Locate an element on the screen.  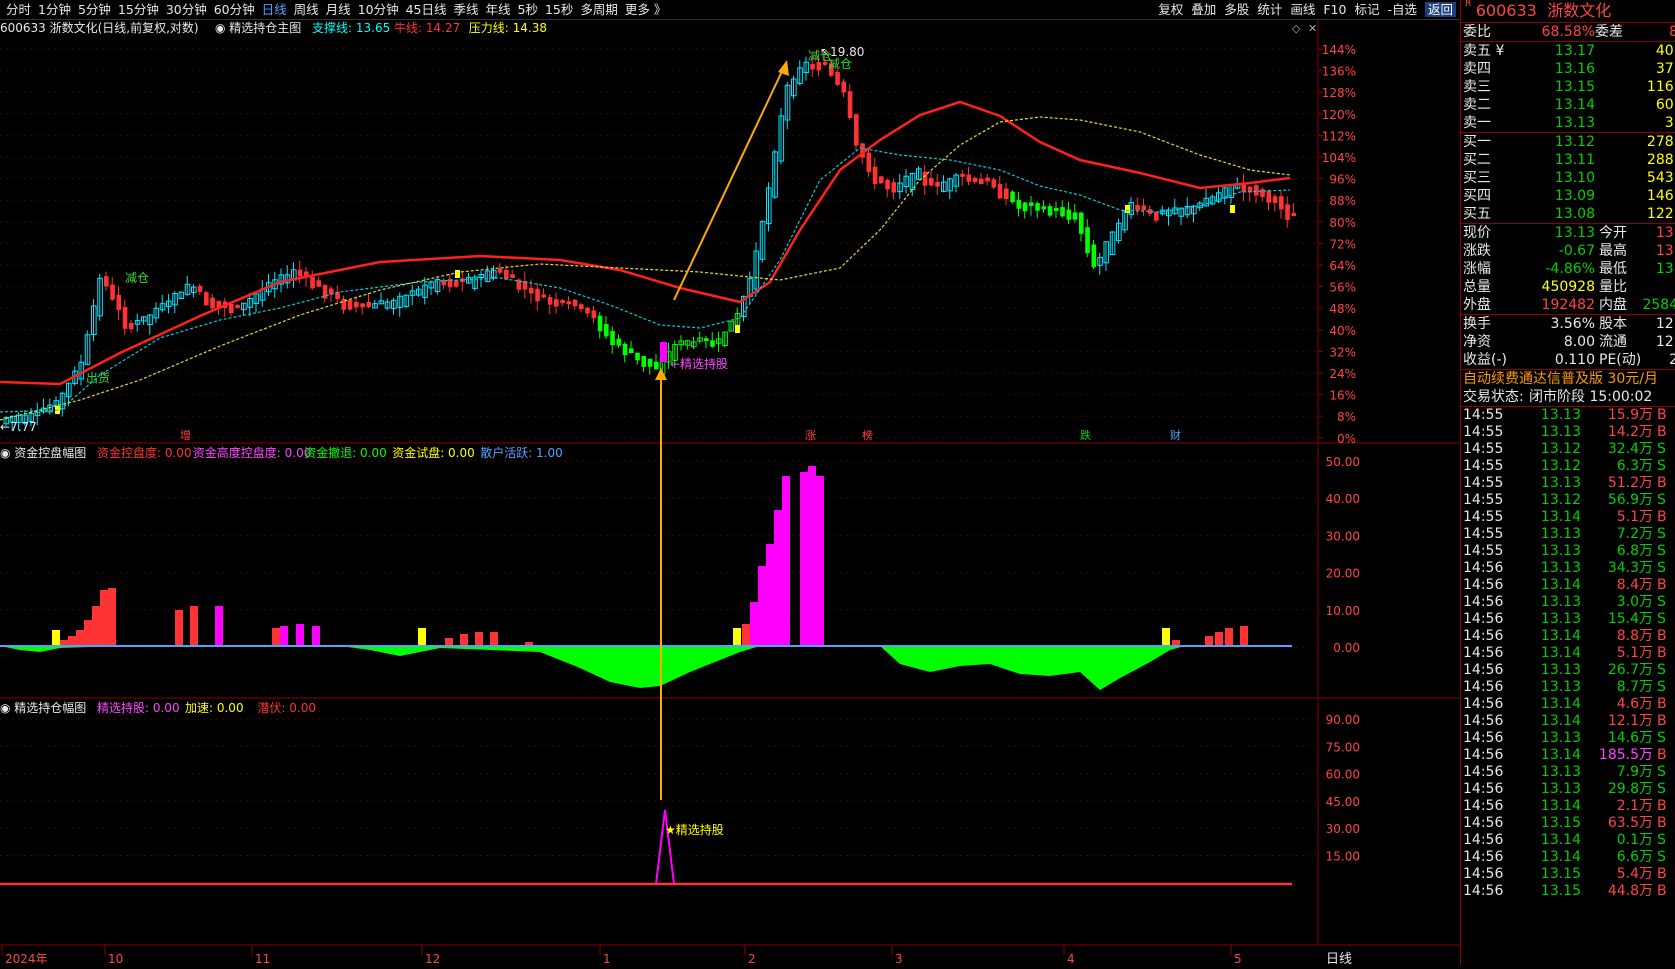
period-tab: 5秒 is located at coordinates (528, 9).